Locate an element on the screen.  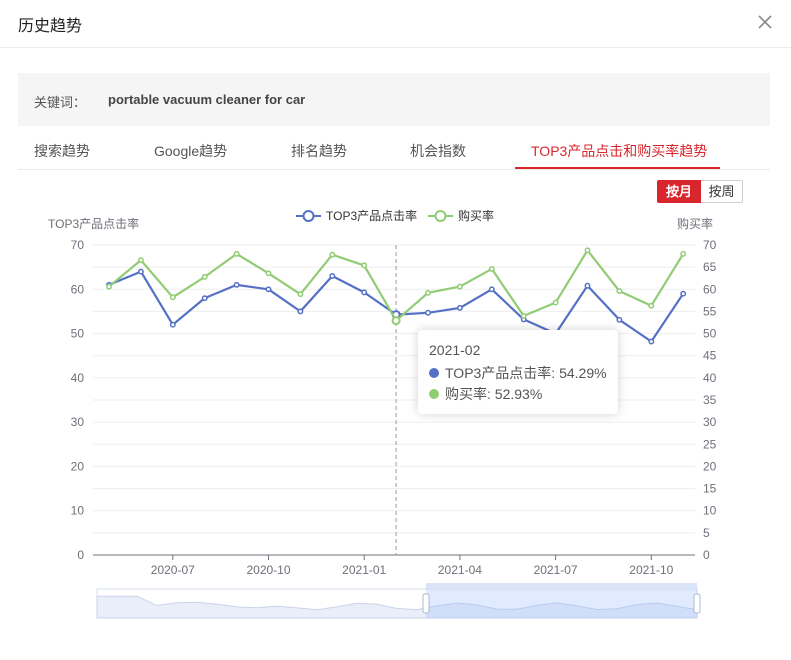
zoom-slider-selection is located at coordinates (561, 603).